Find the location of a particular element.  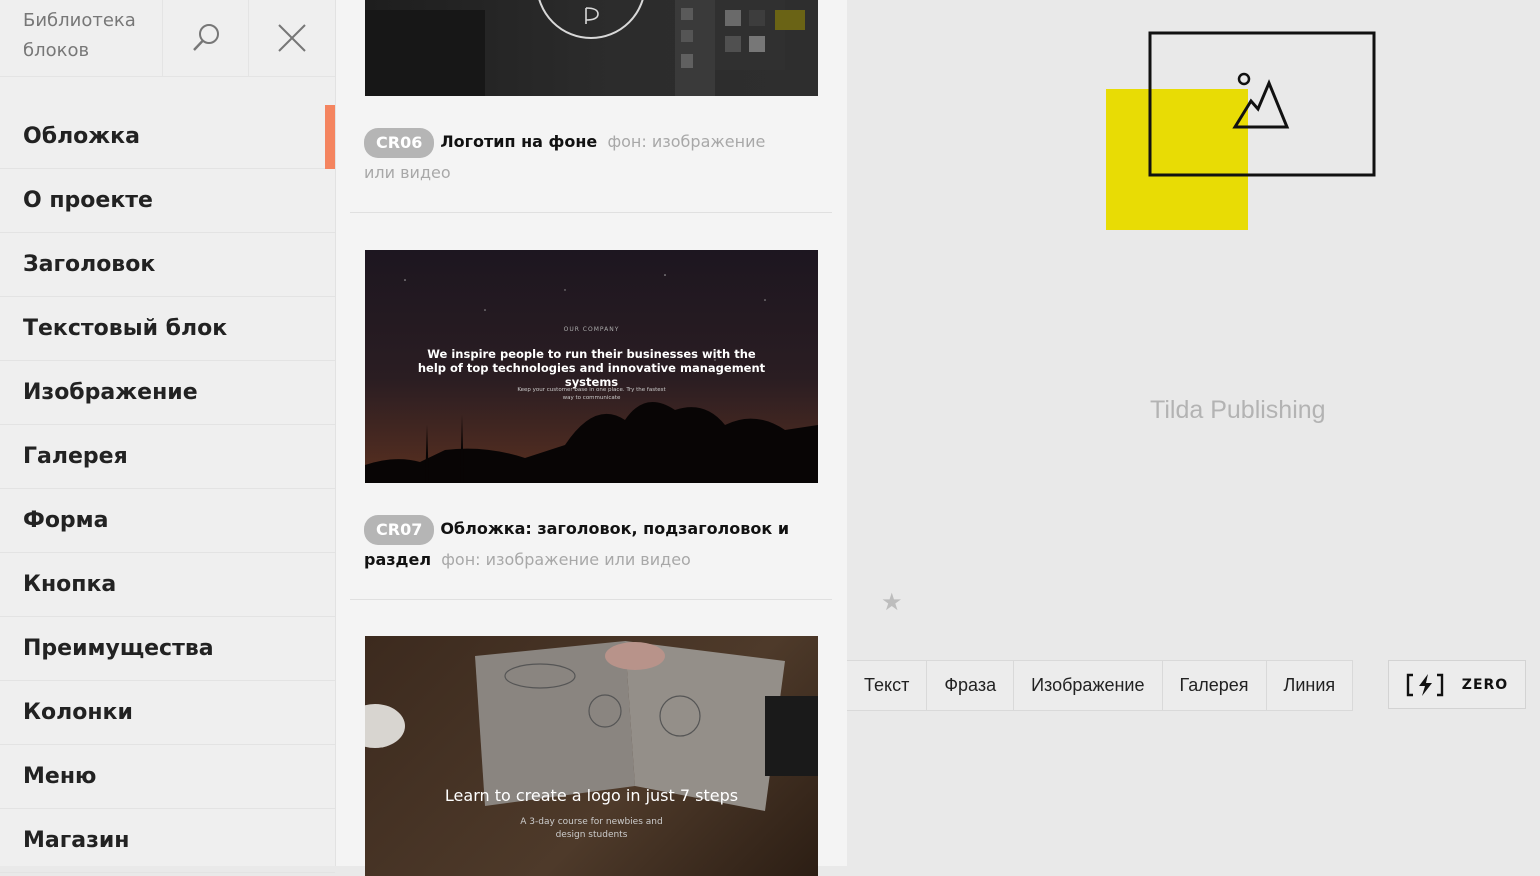

zero-lightning-icon is located at coordinates (1424, 684).